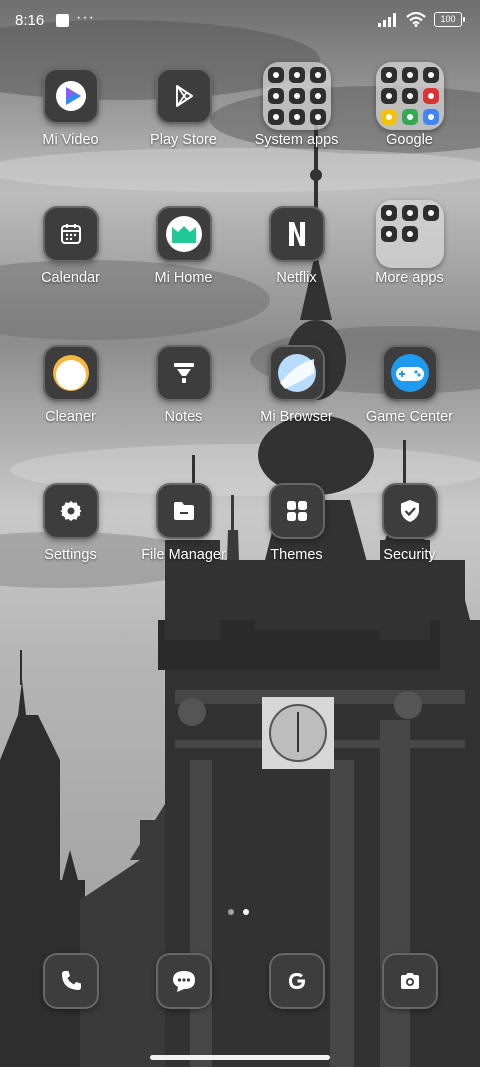 The width and height of the screenshot is (480, 1067). Describe the element at coordinates (409, 278) in the screenshot. I see `app-label: More apps` at that location.